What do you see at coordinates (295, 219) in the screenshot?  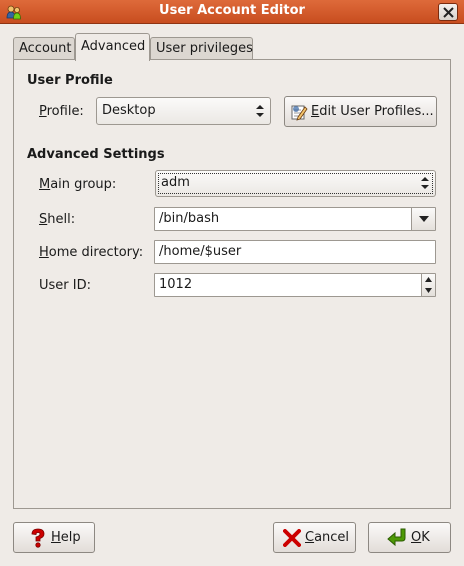 I see `shell-combo-entry: /bin/bash` at bounding box center [295, 219].